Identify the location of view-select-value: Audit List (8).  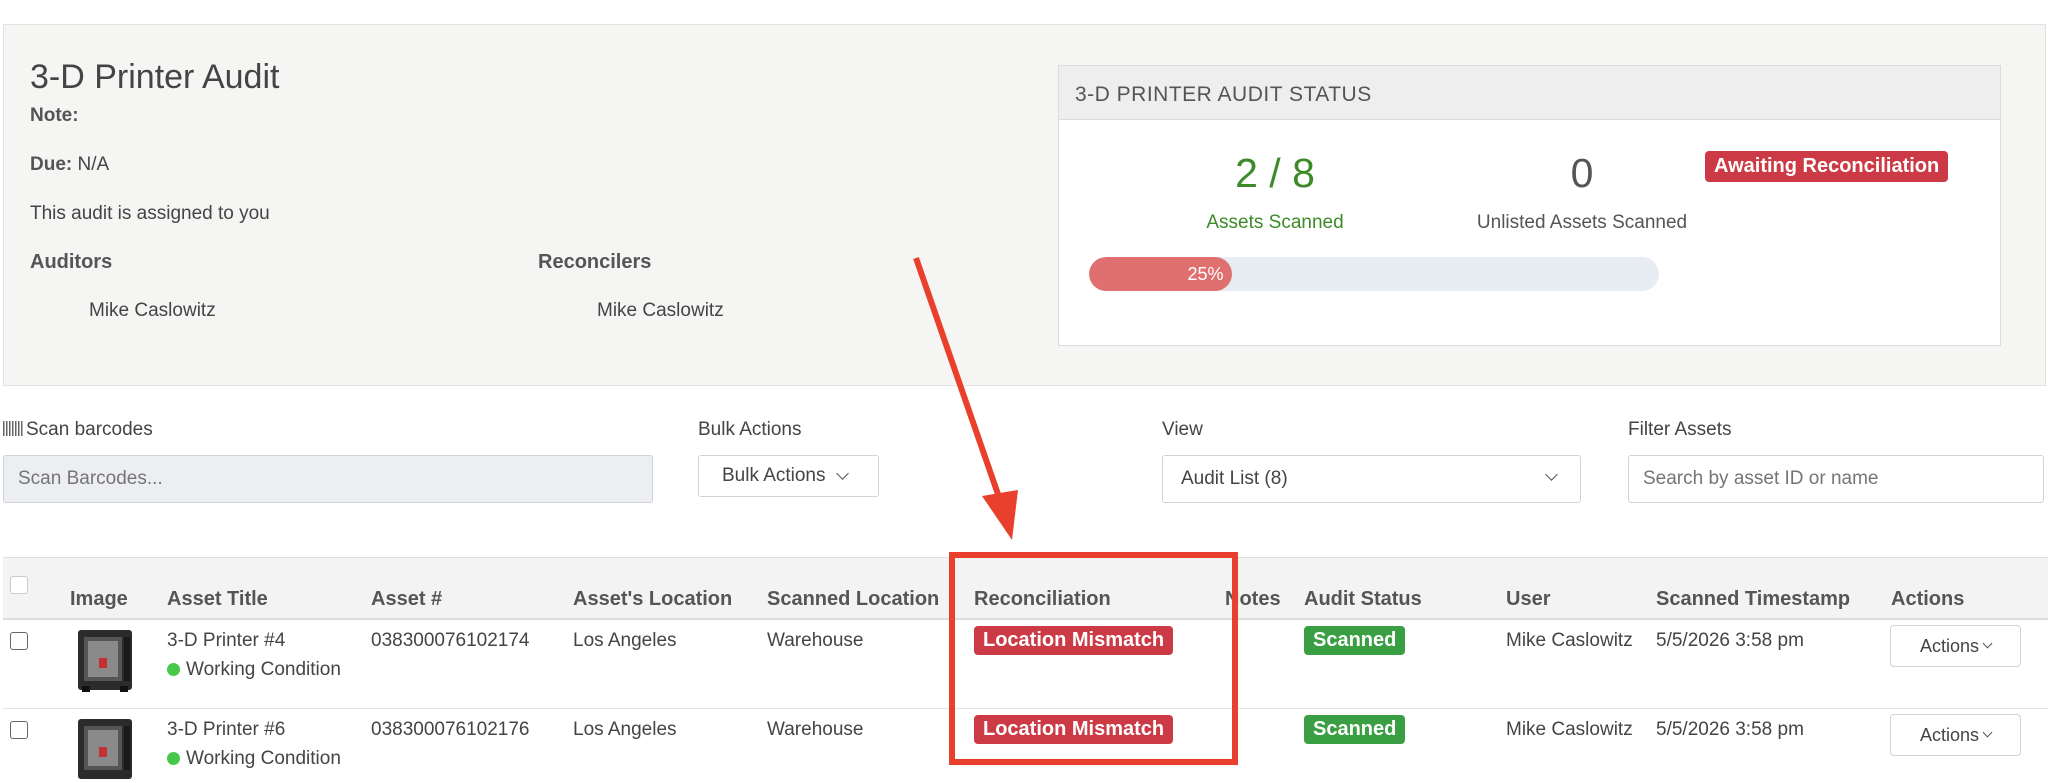
(1234, 478).